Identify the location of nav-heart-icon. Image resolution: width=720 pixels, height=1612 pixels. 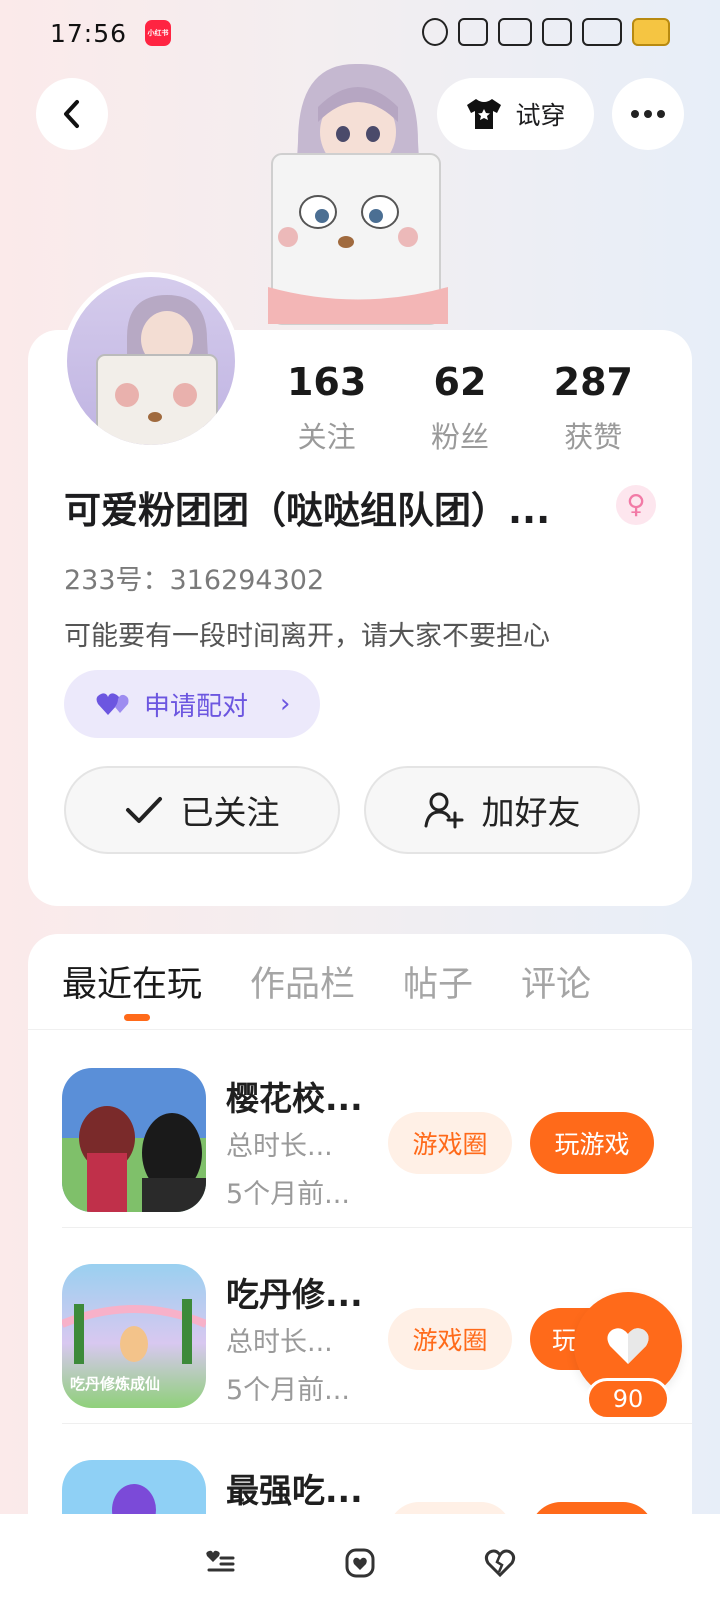
(360, 1563).